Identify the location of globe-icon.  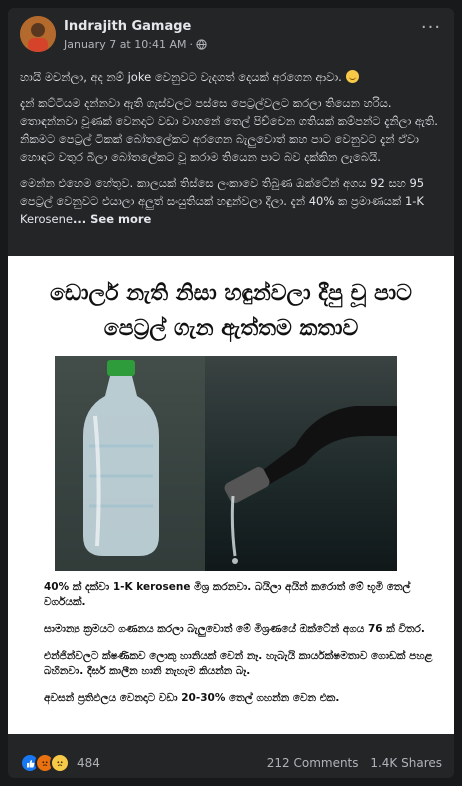
(201, 44).